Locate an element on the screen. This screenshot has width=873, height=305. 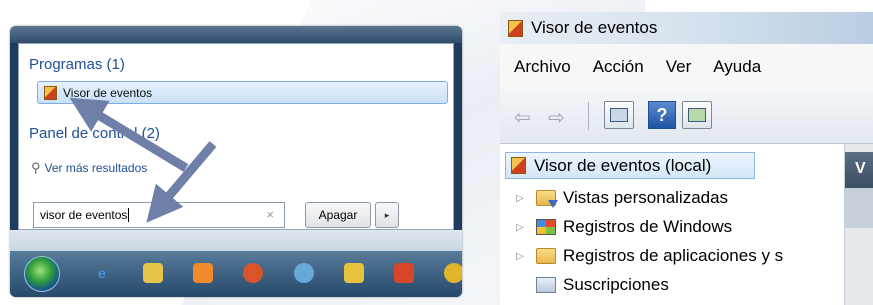
arrow-to-search-result is located at coordinates (129, 134).